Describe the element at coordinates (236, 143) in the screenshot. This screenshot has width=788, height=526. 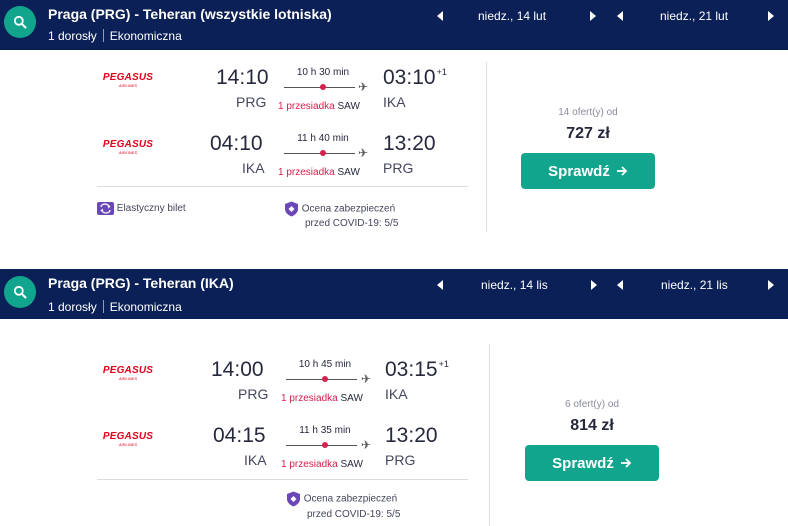
I see `departure-time: 04:10` at that location.